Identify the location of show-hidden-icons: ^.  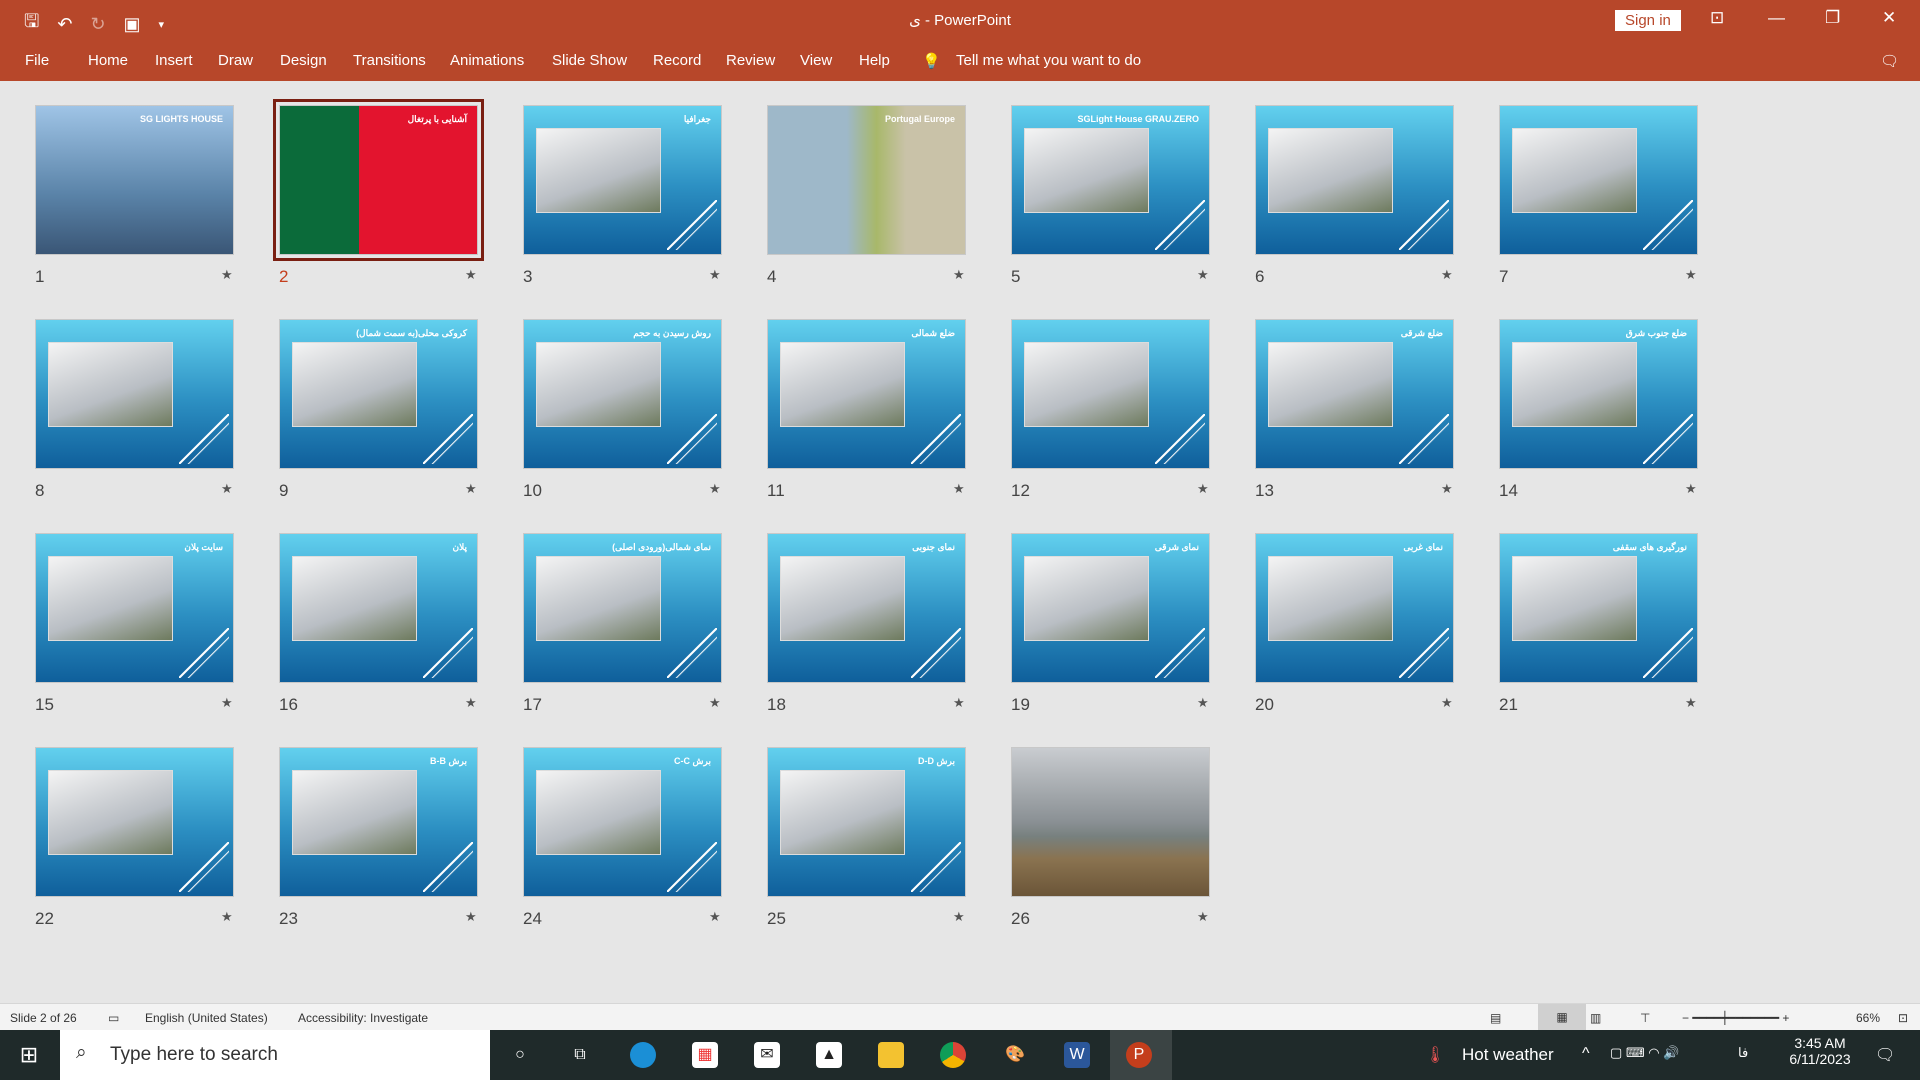
(1586, 1054).